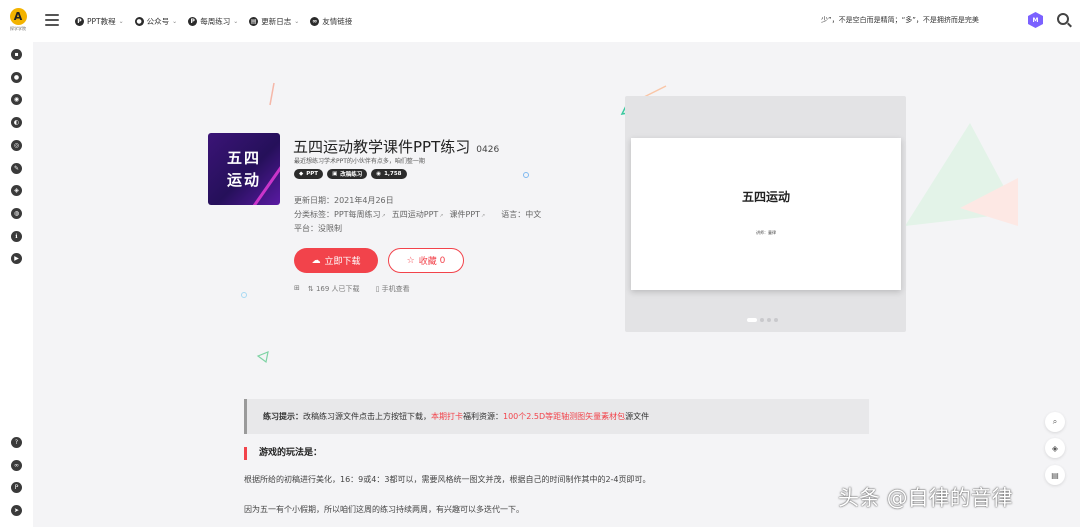 The width and height of the screenshot is (1080, 527). I want to click on practice-icon: P, so click(193, 21).